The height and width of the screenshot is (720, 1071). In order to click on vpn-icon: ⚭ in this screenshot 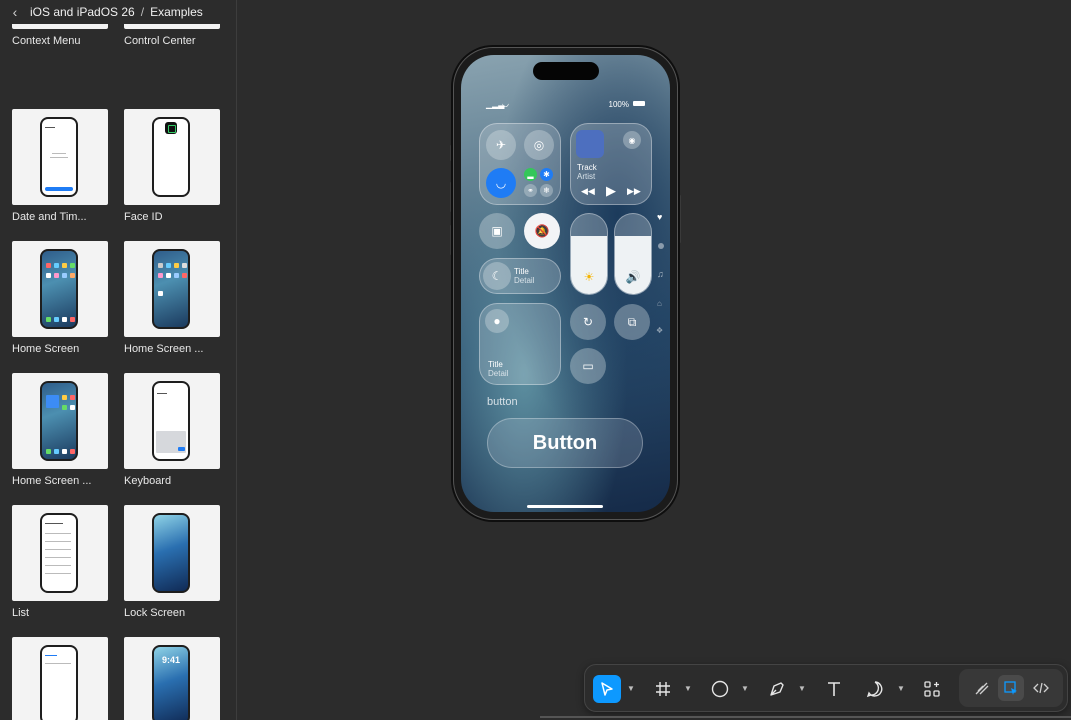, I will do `click(530, 190)`.